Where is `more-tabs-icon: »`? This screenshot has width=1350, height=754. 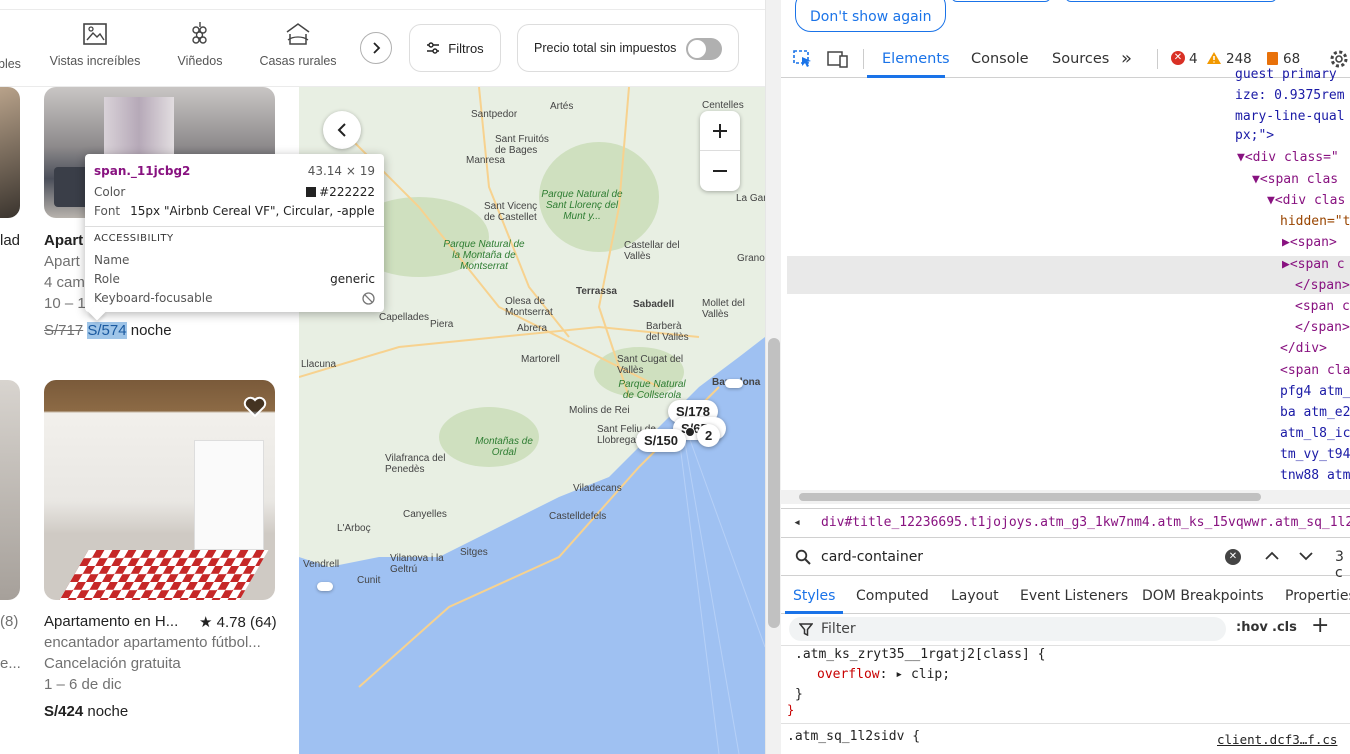 more-tabs-icon: » is located at coordinates (1126, 59).